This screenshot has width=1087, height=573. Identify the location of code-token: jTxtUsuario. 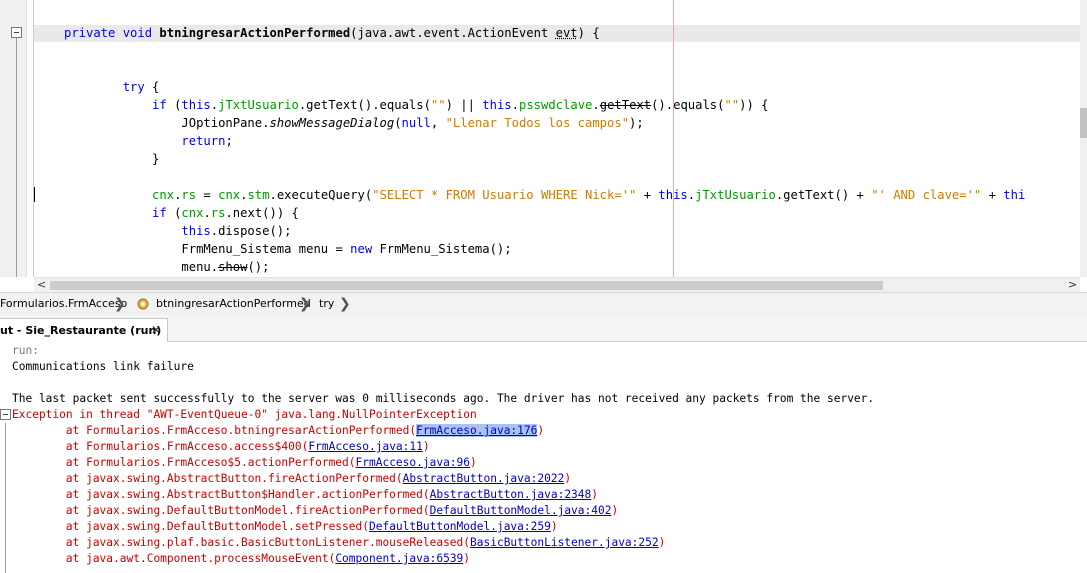
(258, 105).